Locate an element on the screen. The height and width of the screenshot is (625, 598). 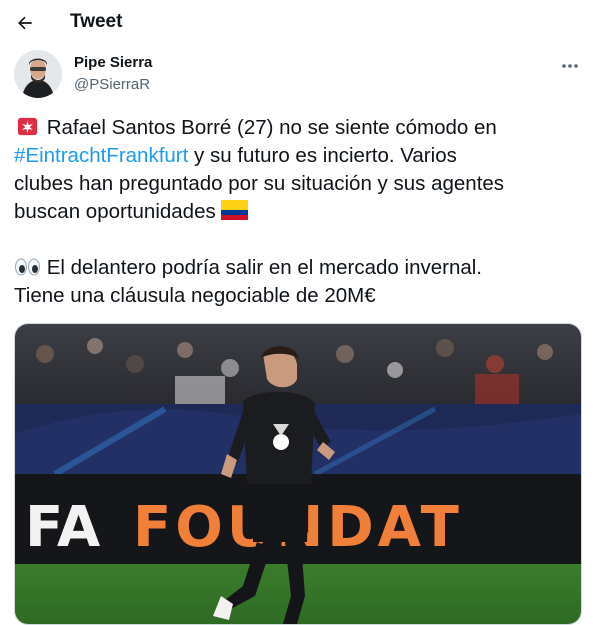
avatar is located at coordinates (38, 74).